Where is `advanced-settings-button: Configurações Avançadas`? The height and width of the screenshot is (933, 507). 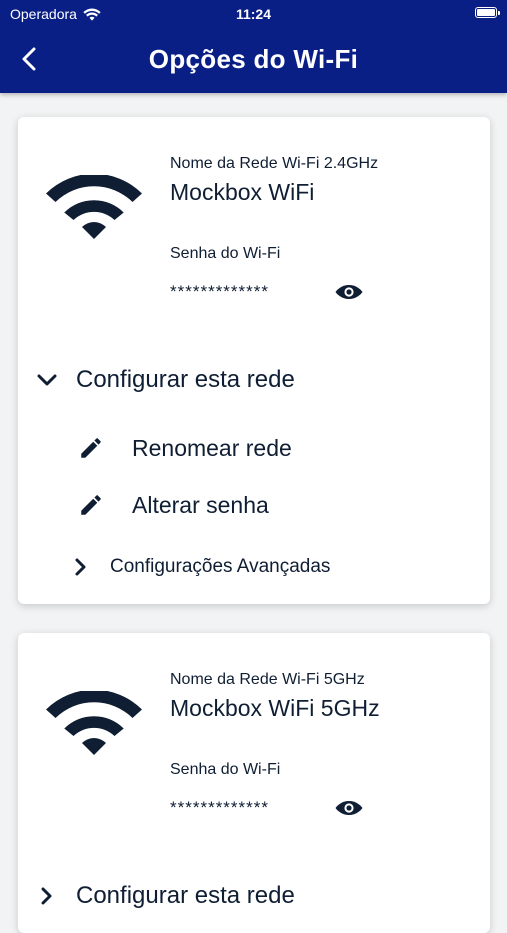
advanced-settings-button: Configurações Avançadas is located at coordinates (202, 567).